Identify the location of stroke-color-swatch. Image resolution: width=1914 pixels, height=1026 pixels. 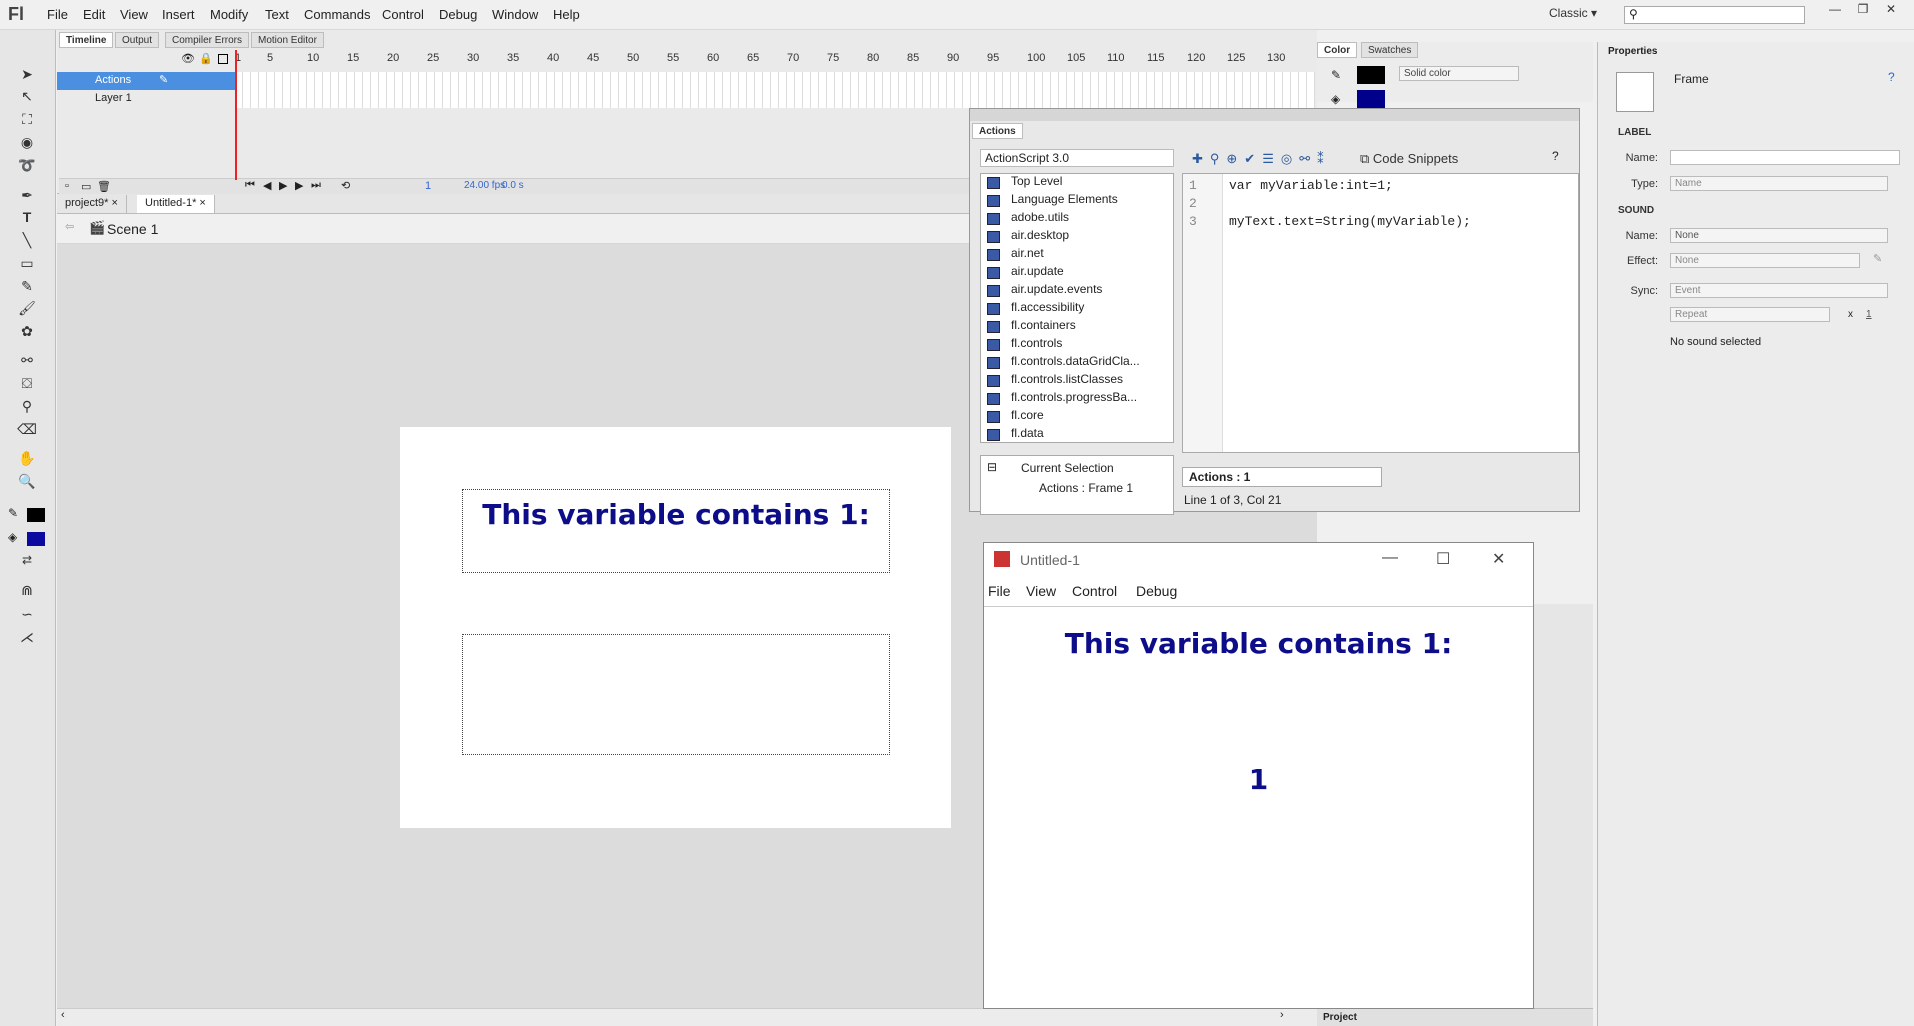
(36, 515).